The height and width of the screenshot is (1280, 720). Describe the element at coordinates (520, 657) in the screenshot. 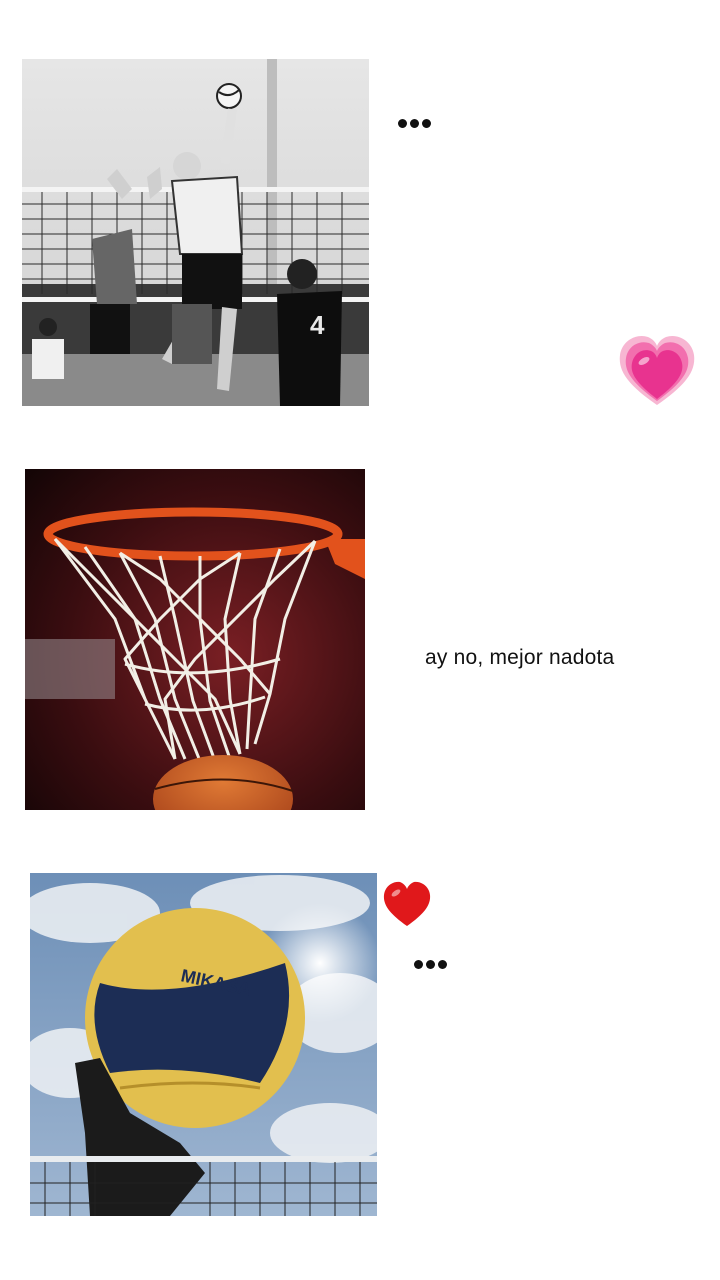

I see `reply-text: ay no, mejor nadota` at that location.